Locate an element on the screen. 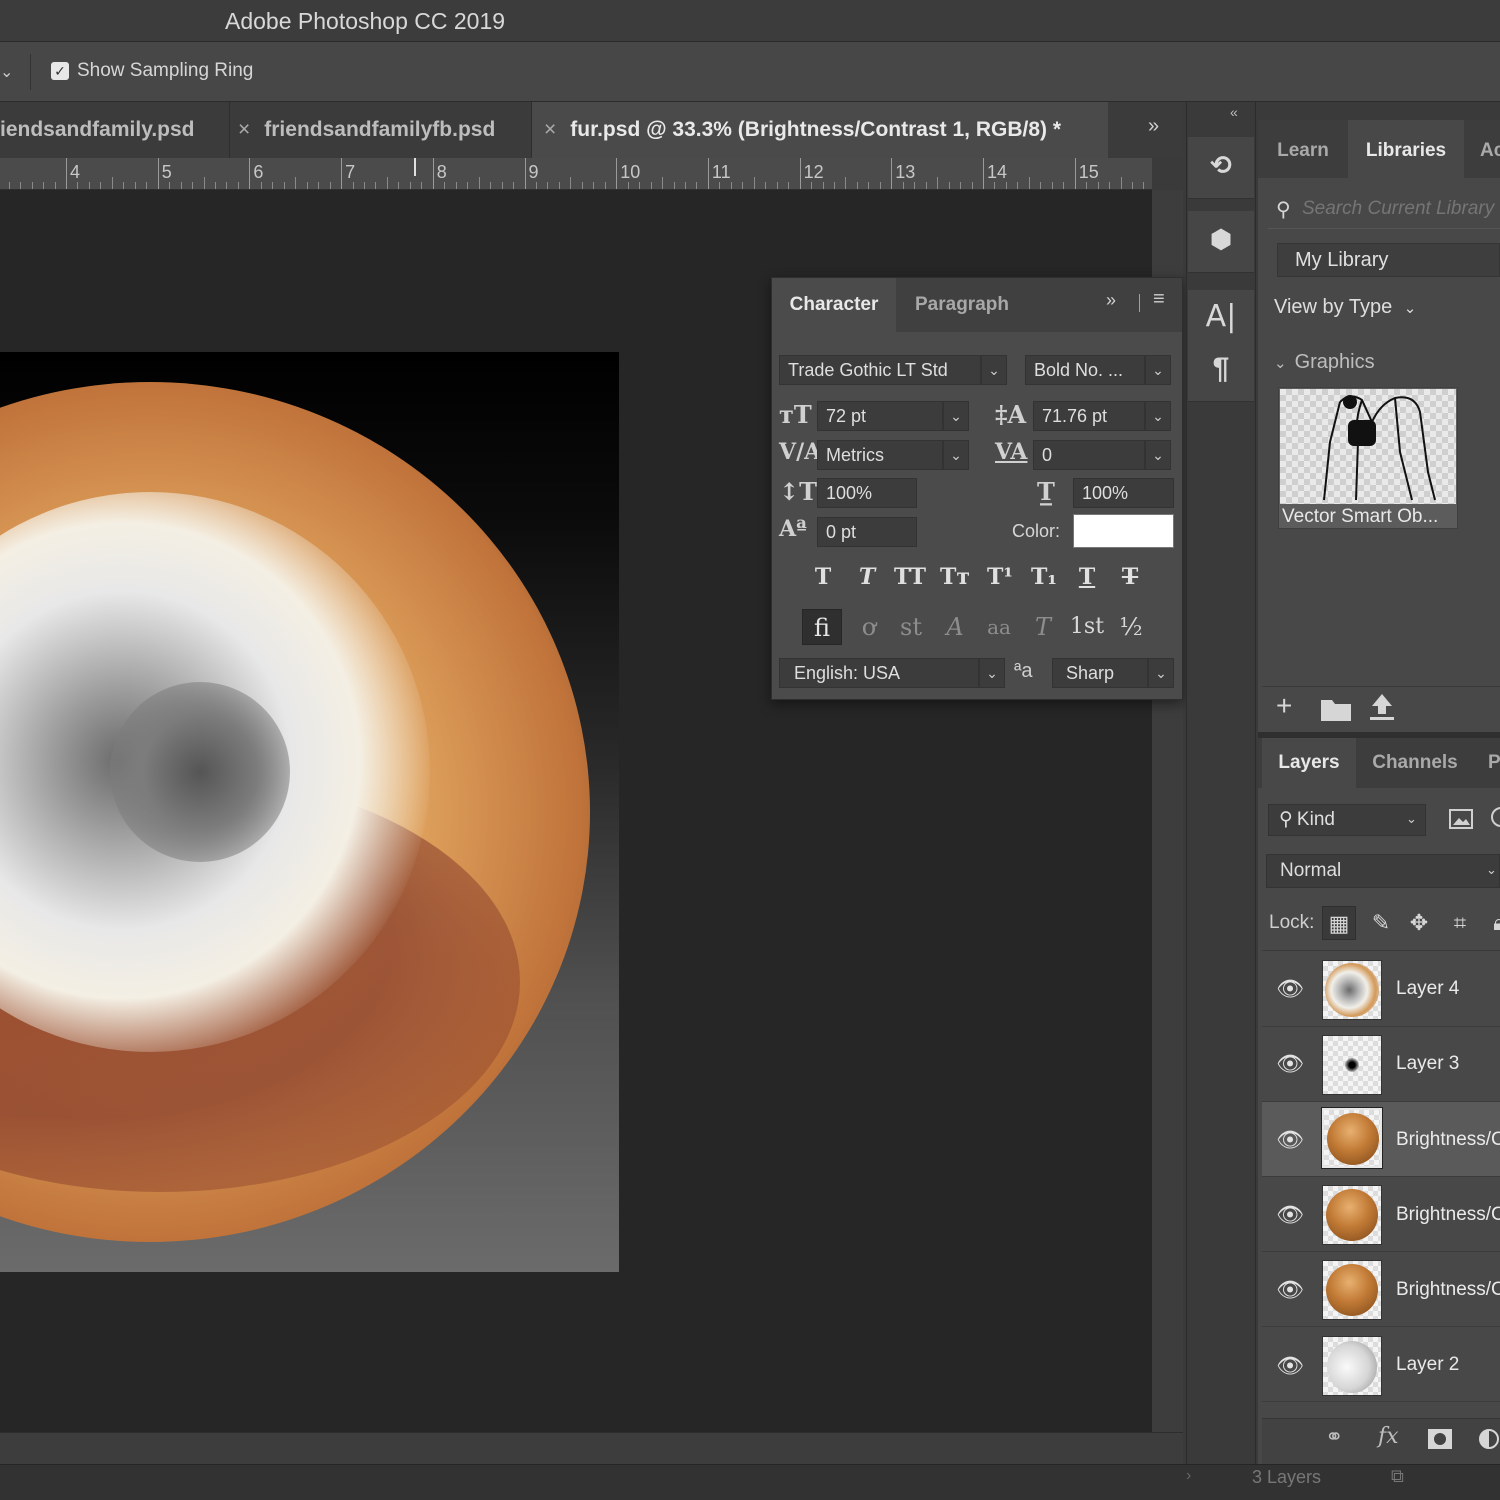 The image size is (1500, 1500). blend-mode-dropdown: Normal is located at coordinates (1383, 871).